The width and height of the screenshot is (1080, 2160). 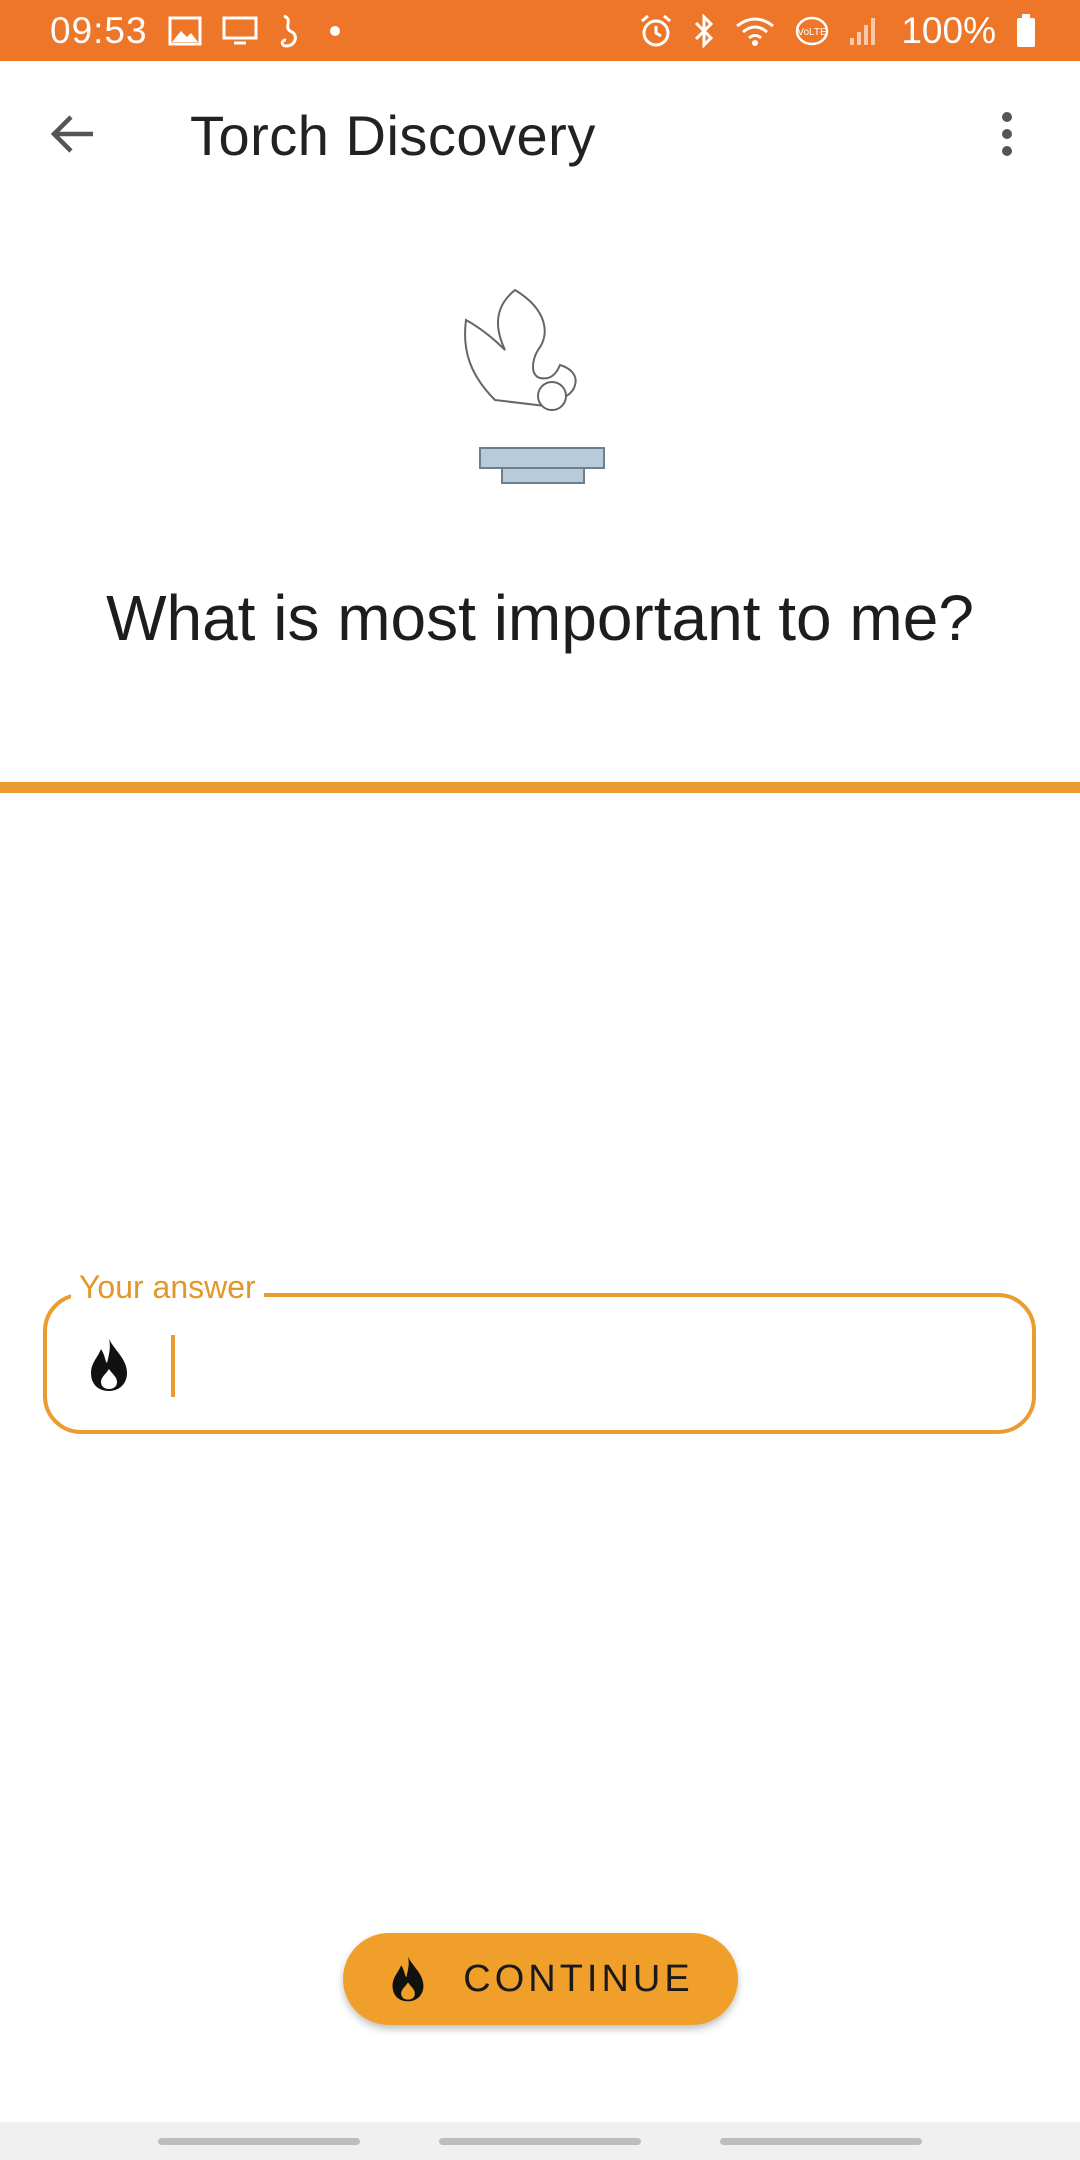 I want to click on wifi-icon, so click(x=755, y=31).